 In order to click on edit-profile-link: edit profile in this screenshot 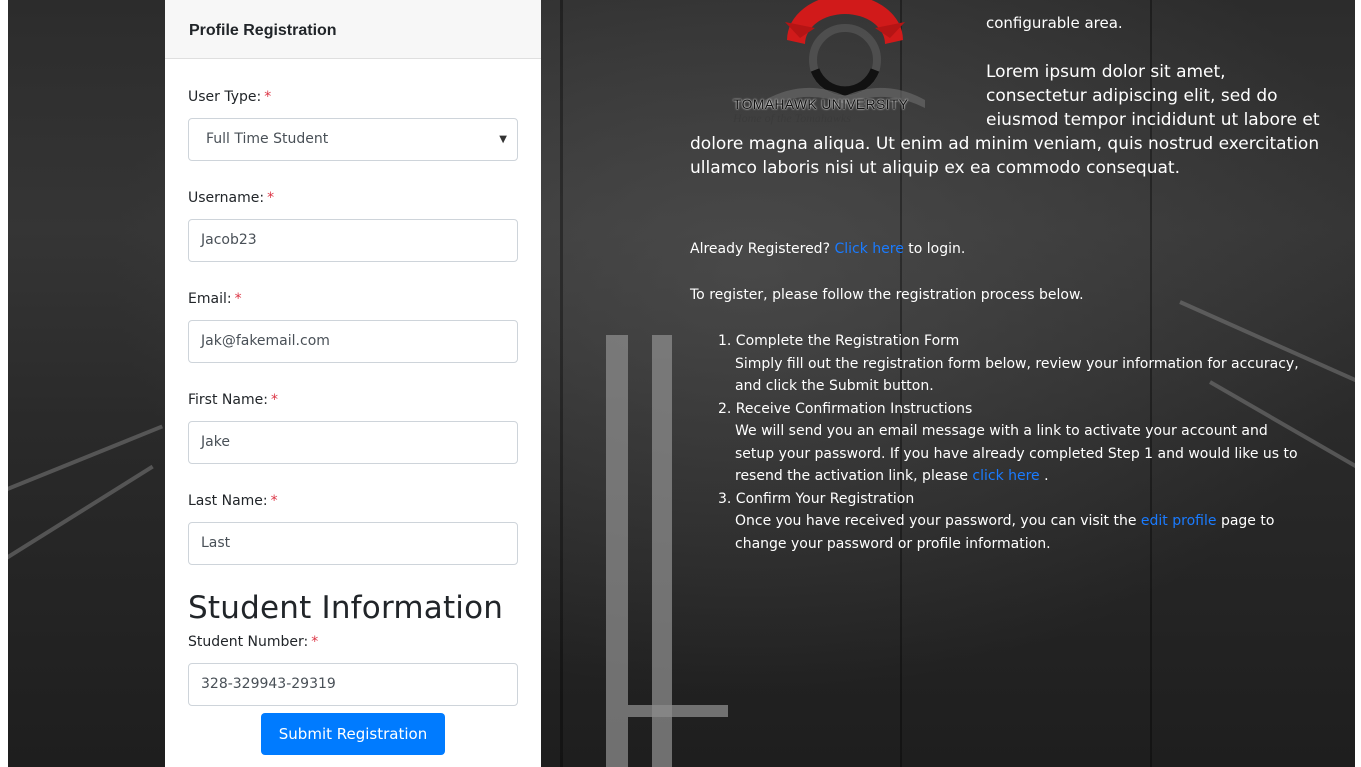, I will do `click(1179, 521)`.